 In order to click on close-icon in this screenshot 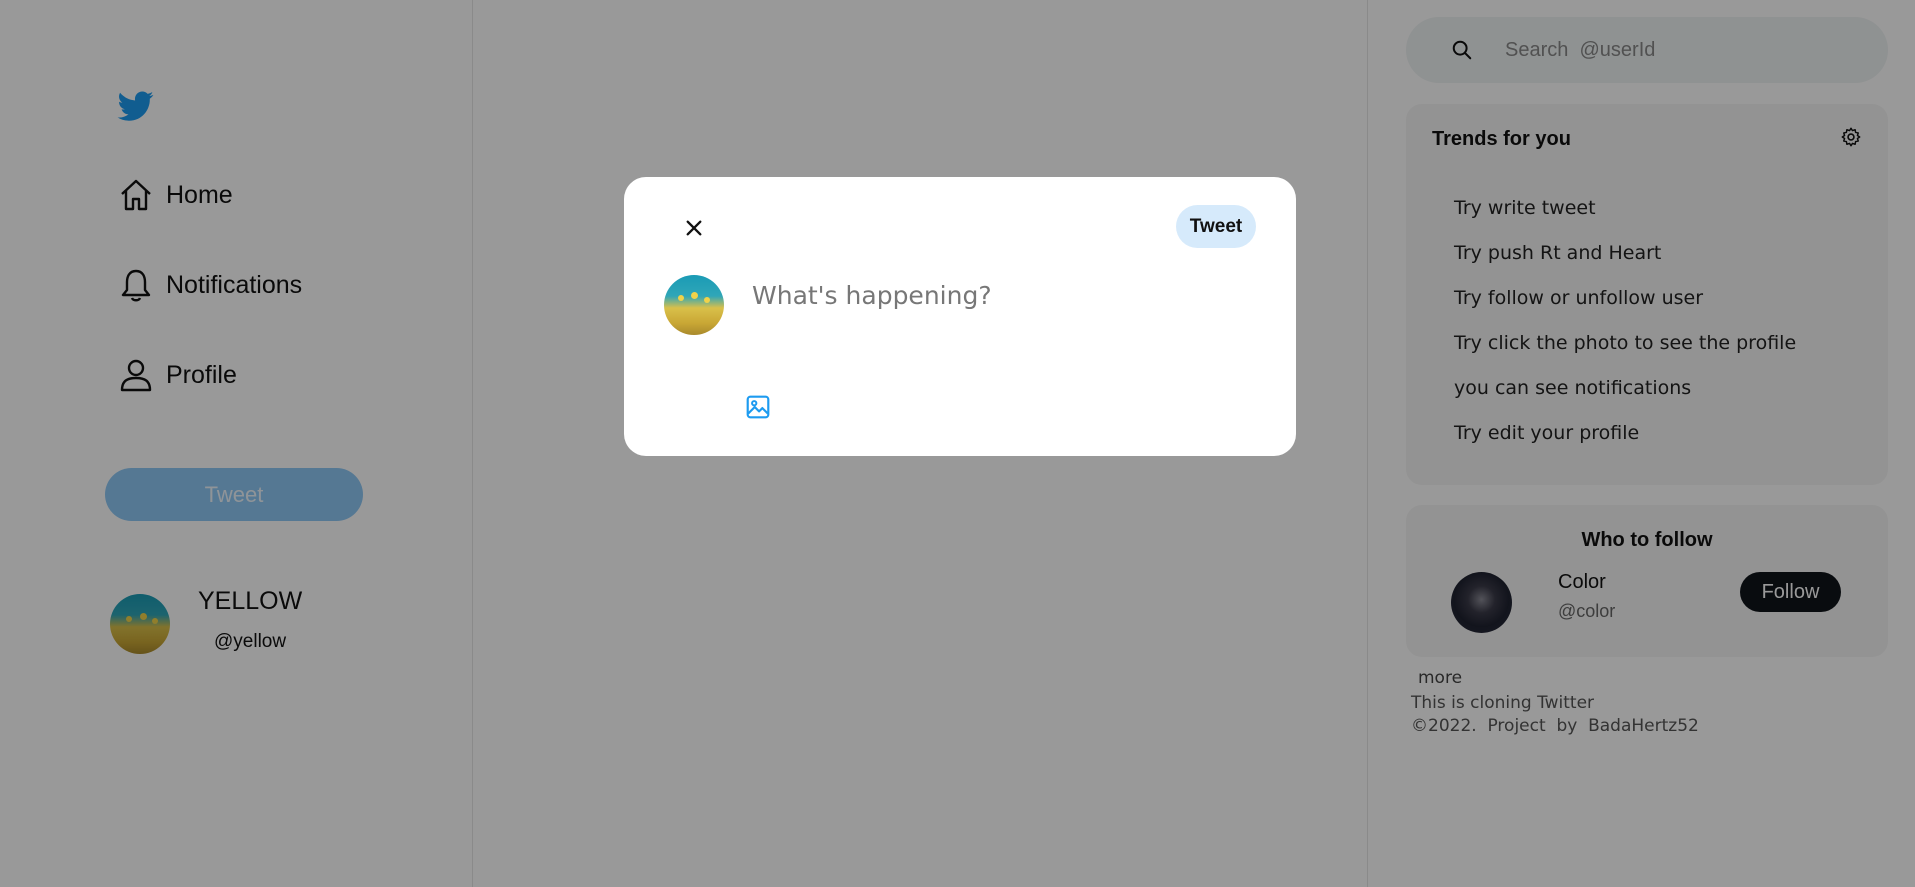, I will do `click(694, 228)`.